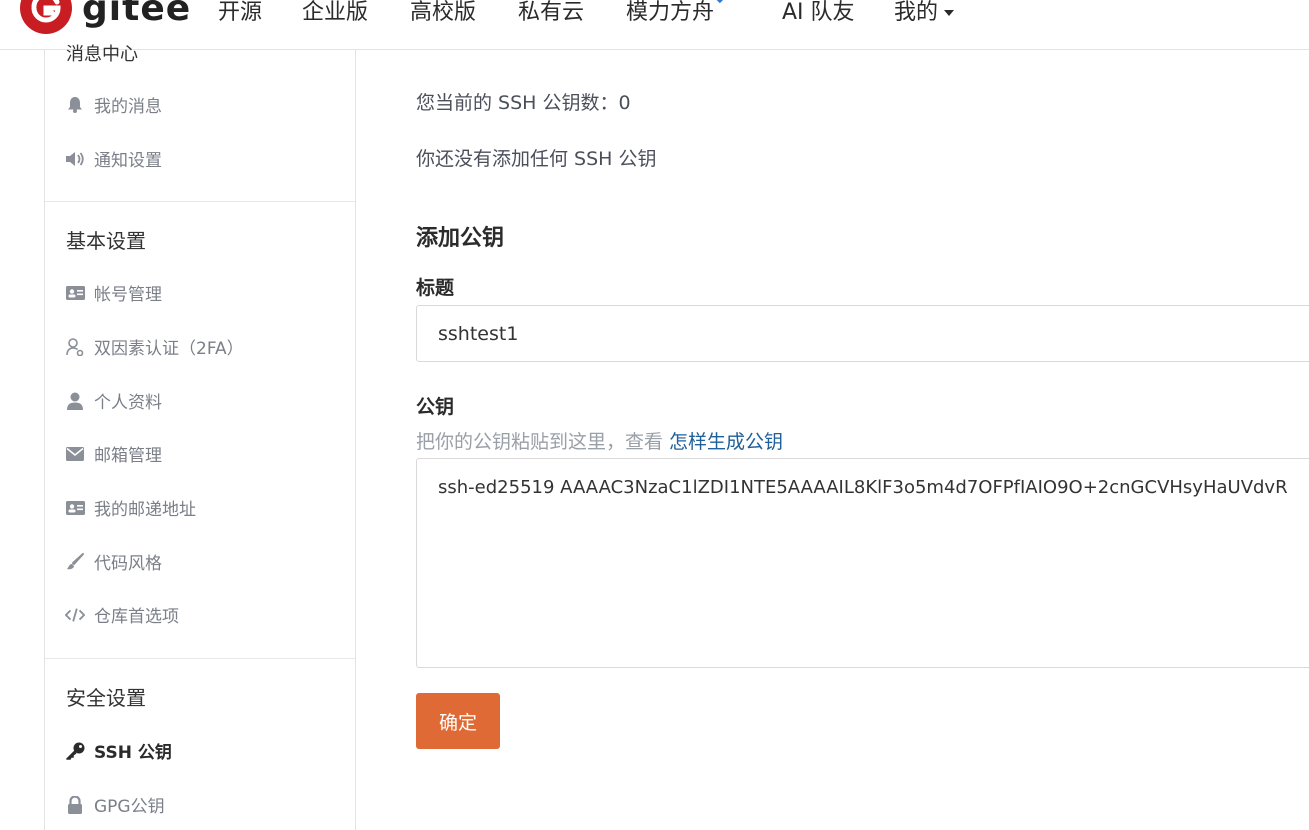 The width and height of the screenshot is (1309, 830). I want to click on gitee-logo: gitee, so click(105, 17).